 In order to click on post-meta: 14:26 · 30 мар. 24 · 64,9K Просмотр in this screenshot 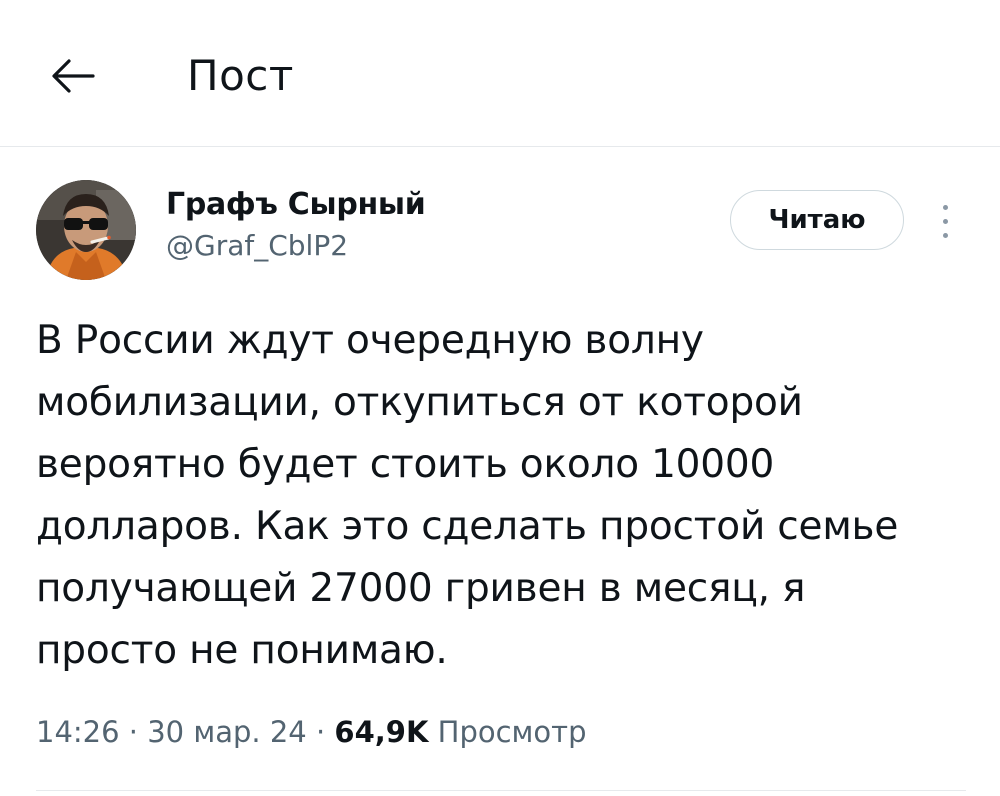, I will do `click(311, 732)`.